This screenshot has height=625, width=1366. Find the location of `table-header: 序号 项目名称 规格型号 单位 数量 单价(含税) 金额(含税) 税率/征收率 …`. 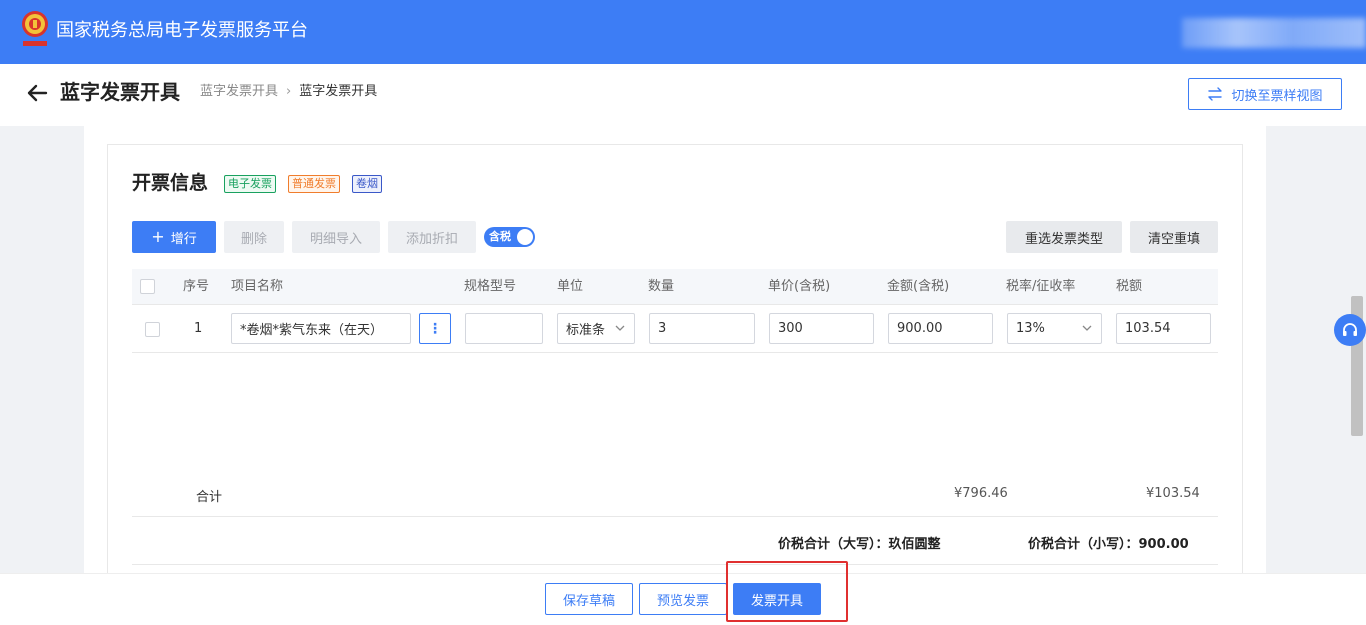

table-header: 序号 项目名称 规格型号 单位 数量 单价(含税) 金额(含税) 税率/征收率 … is located at coordinates (675, 287).